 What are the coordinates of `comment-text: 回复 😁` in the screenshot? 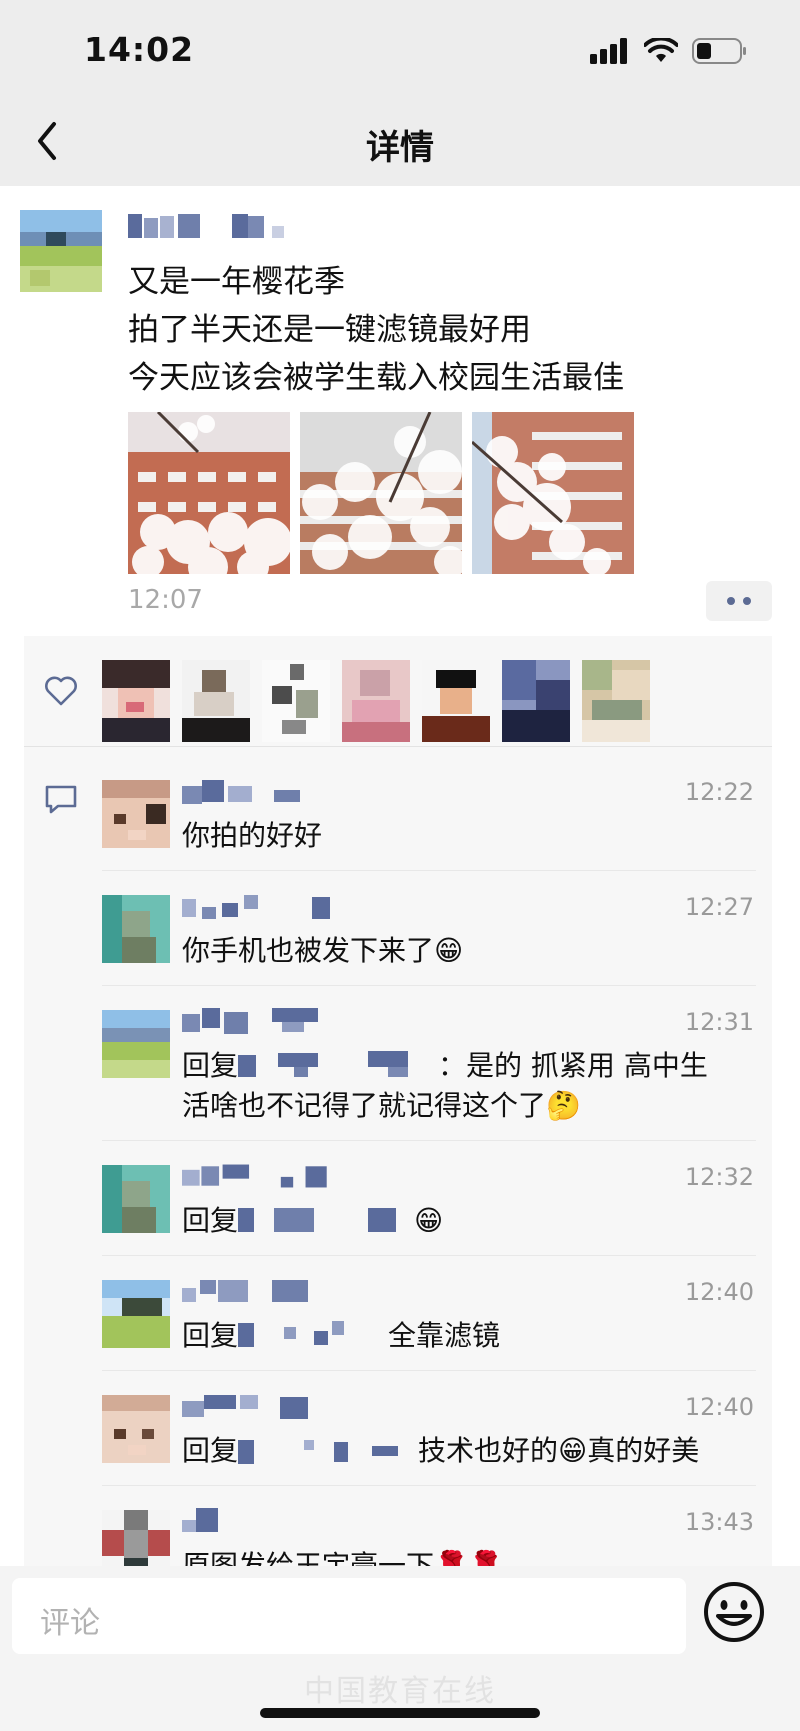 It's located at (469, 1221).